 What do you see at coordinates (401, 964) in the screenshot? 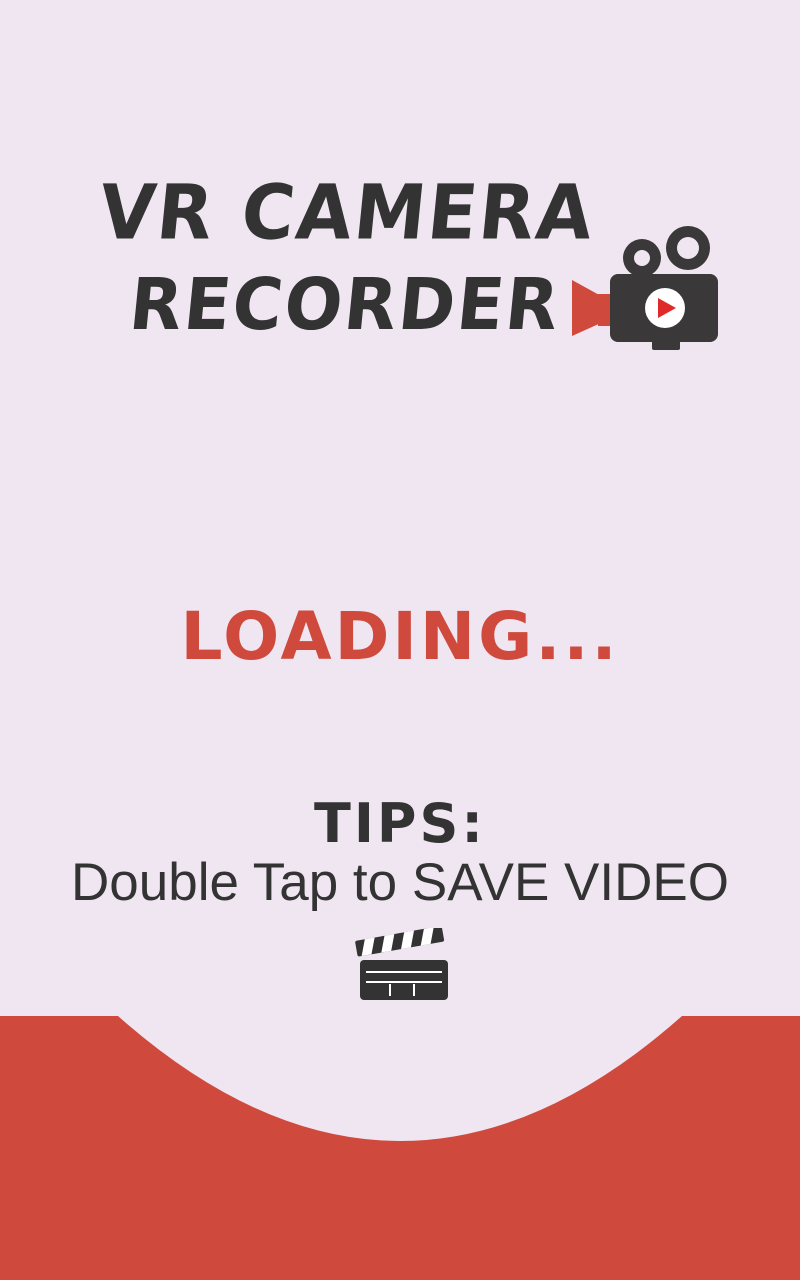
I see `clapperboard-icon` at bounding box center [401, 964].